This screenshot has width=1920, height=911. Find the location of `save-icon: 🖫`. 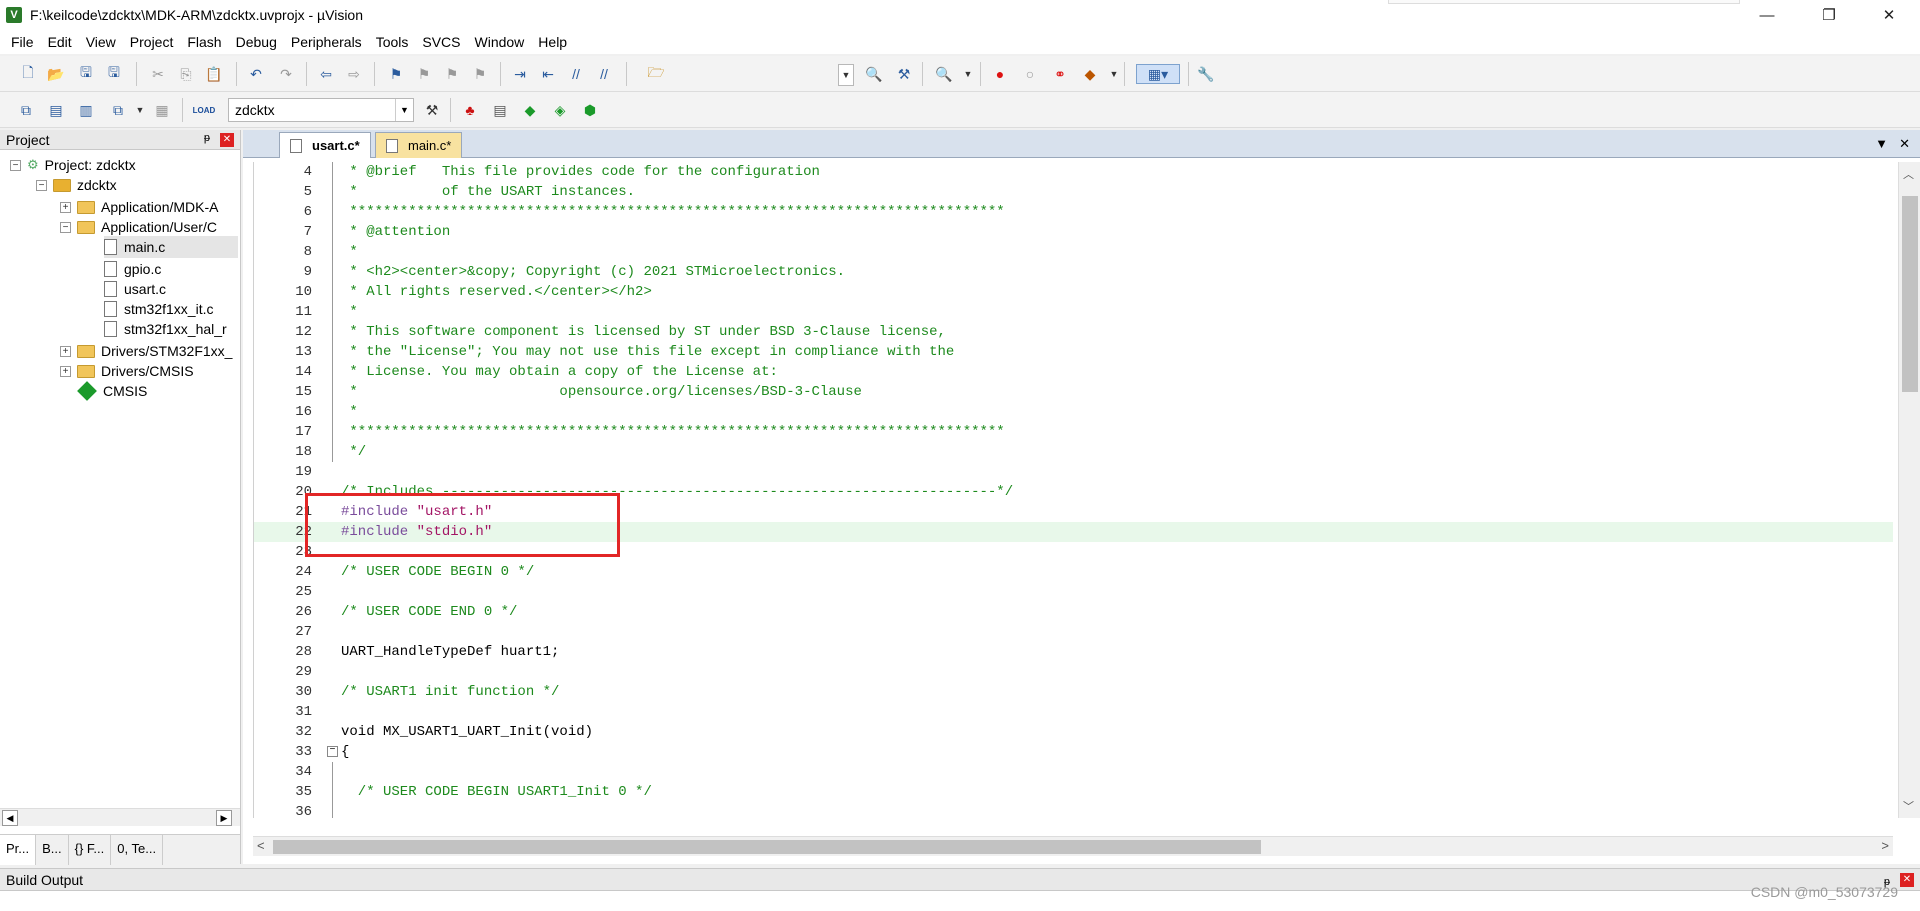

save-icon: 🖫 is located at coordinates (86, 74).